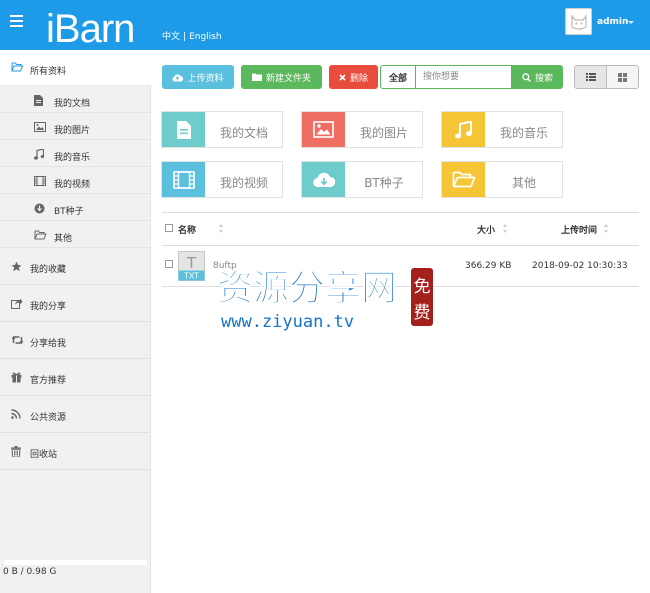 Image resolution: width=650 pixels, height=593 pixels. What do you see at coordinates (205, 37) in the screenshot?
I see `lang-en-link: English` at bounding box center [205, 37].